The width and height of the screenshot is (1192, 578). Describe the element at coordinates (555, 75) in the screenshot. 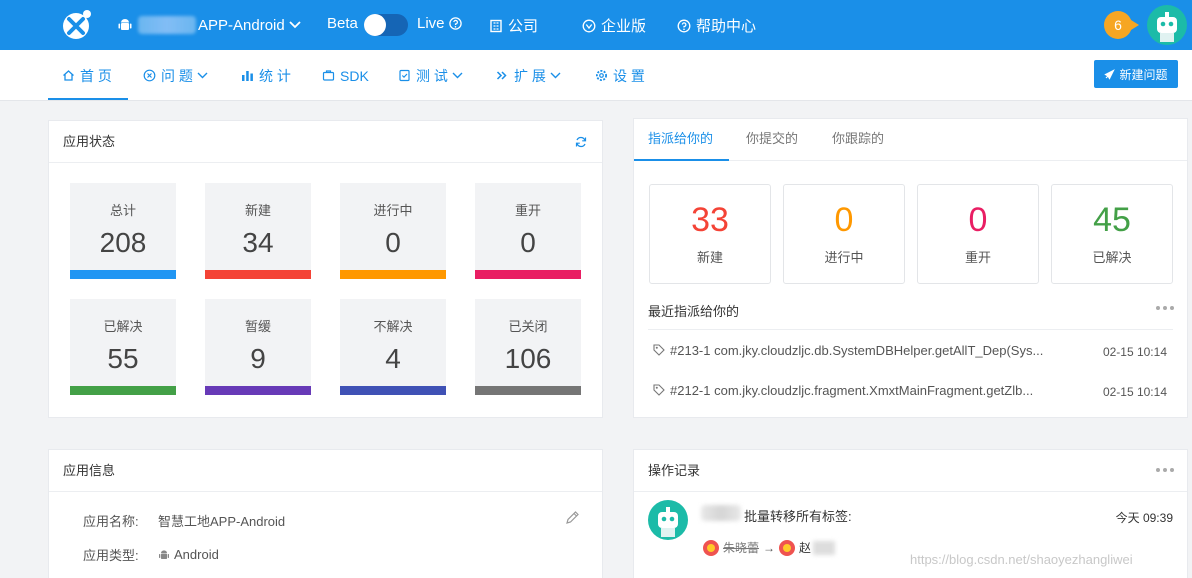

I see `chevron-down-icon` at that location.